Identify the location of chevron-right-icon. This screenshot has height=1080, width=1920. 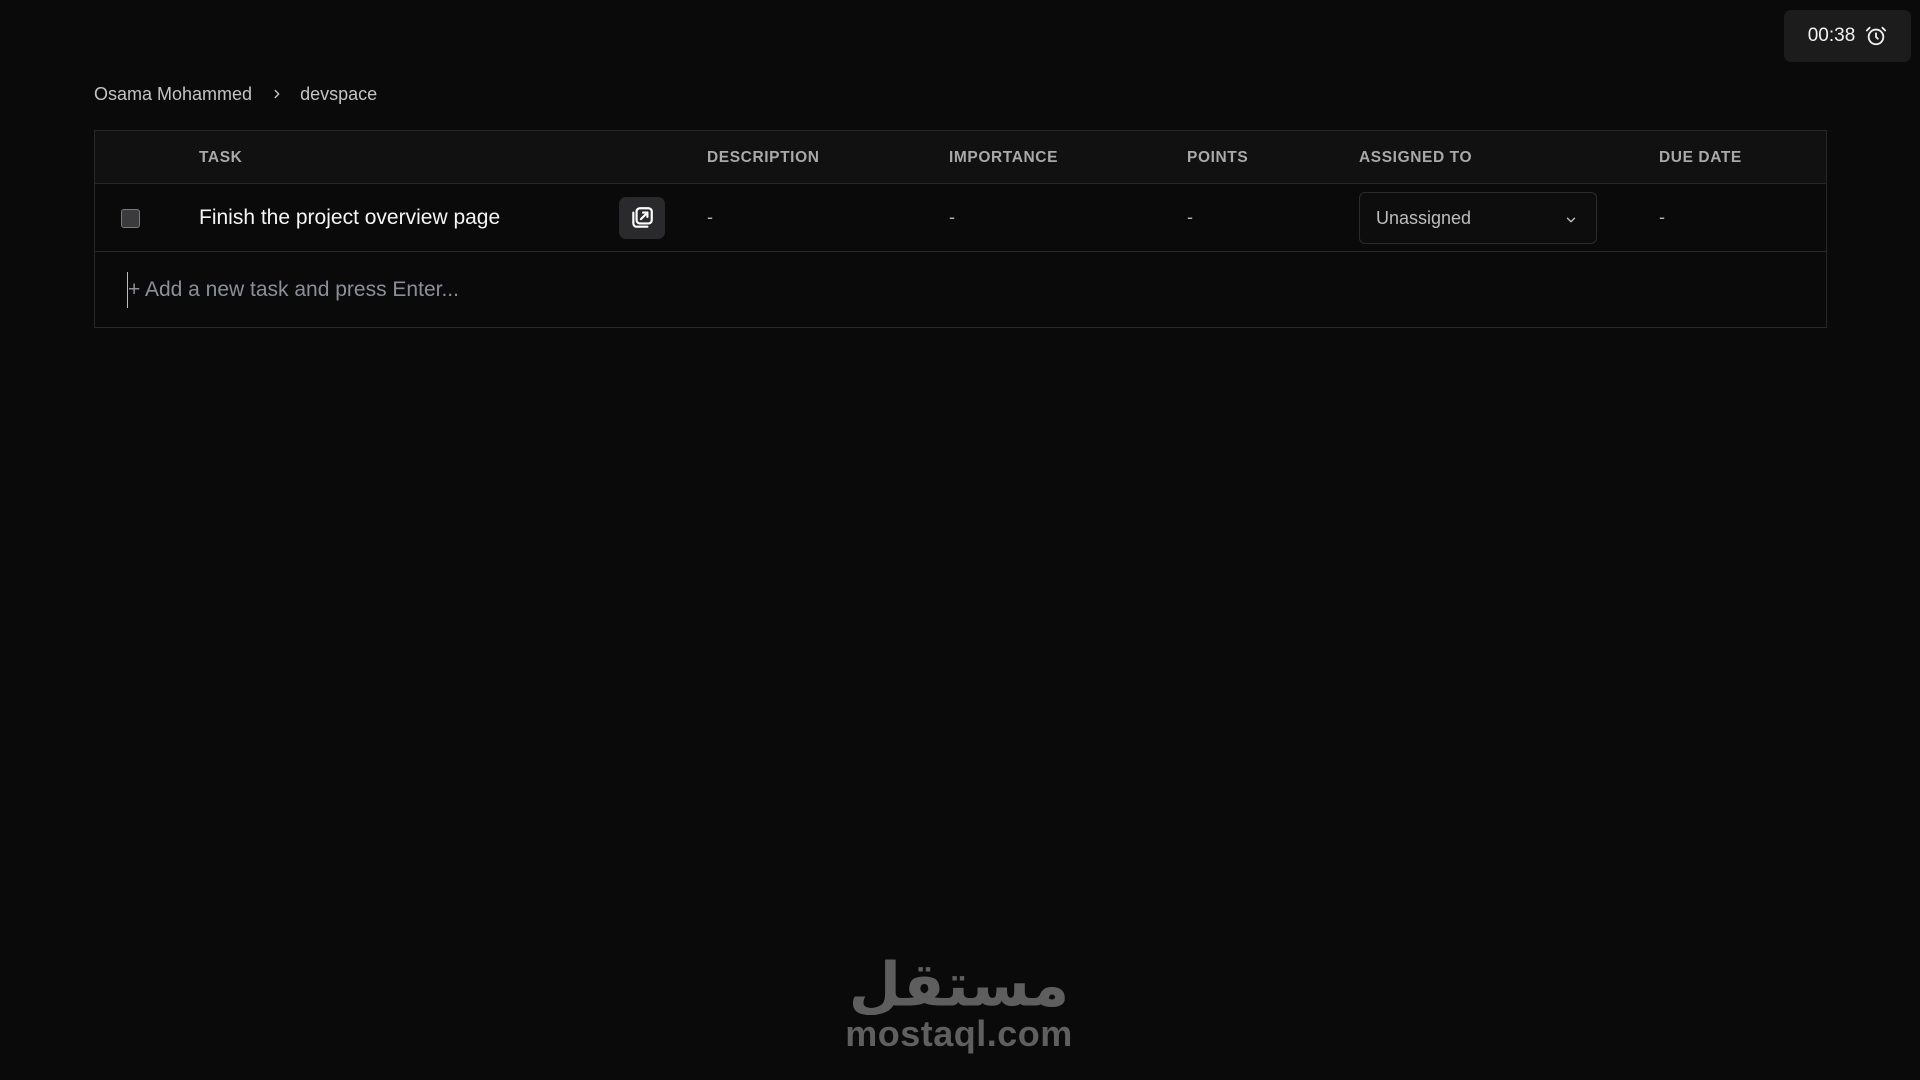
(277, 94).